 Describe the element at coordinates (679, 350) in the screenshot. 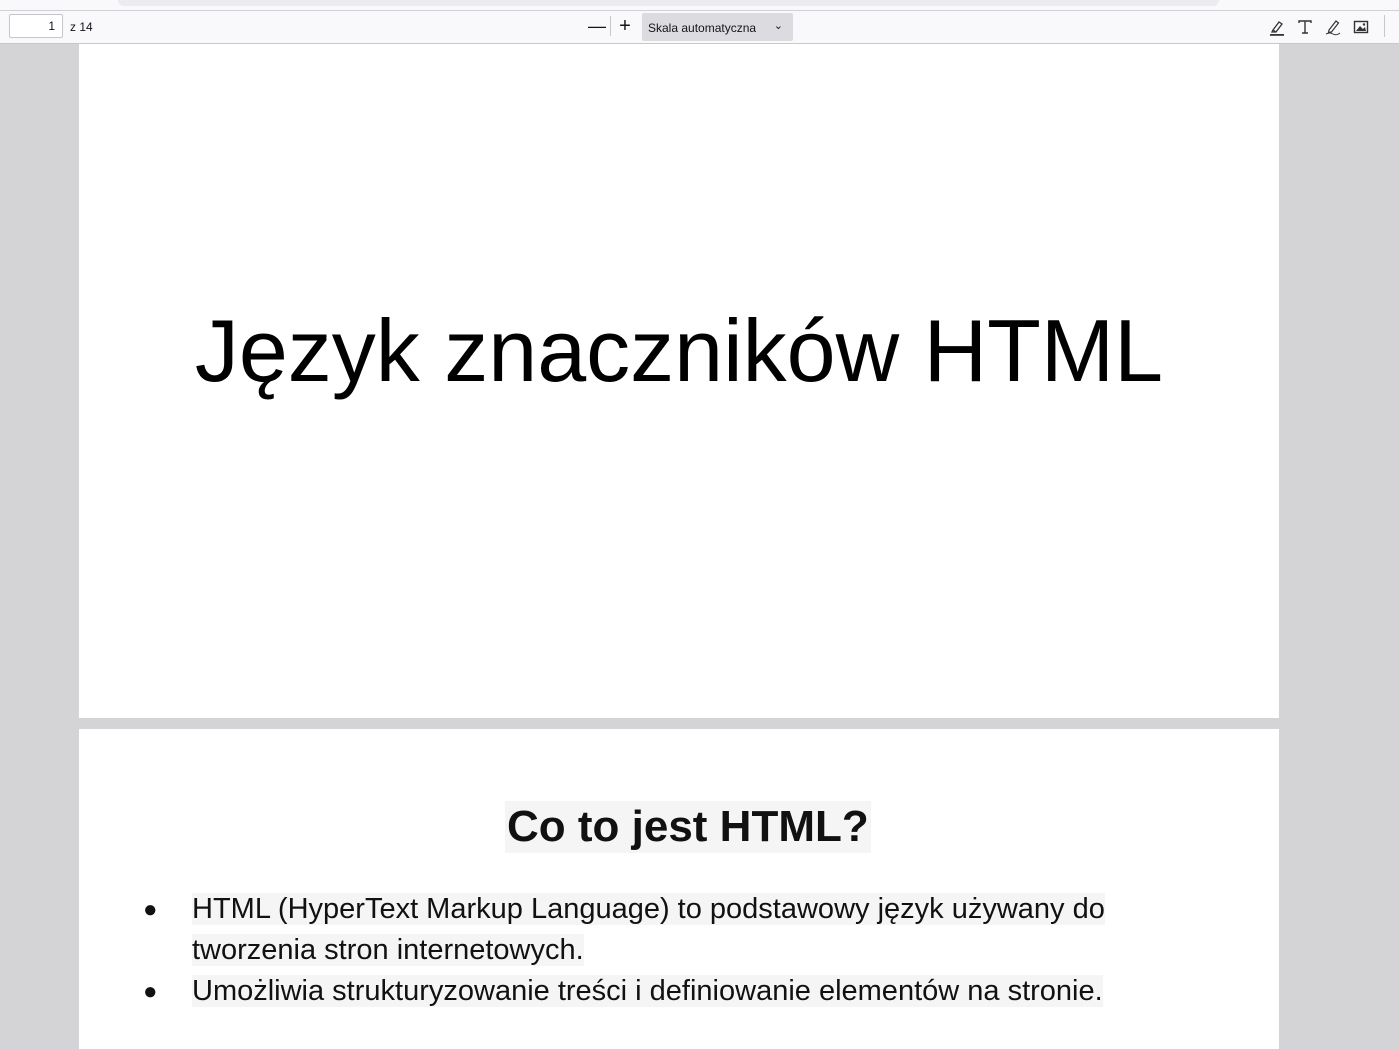

I see `slide-title: Język znaczników HTML` at that location.